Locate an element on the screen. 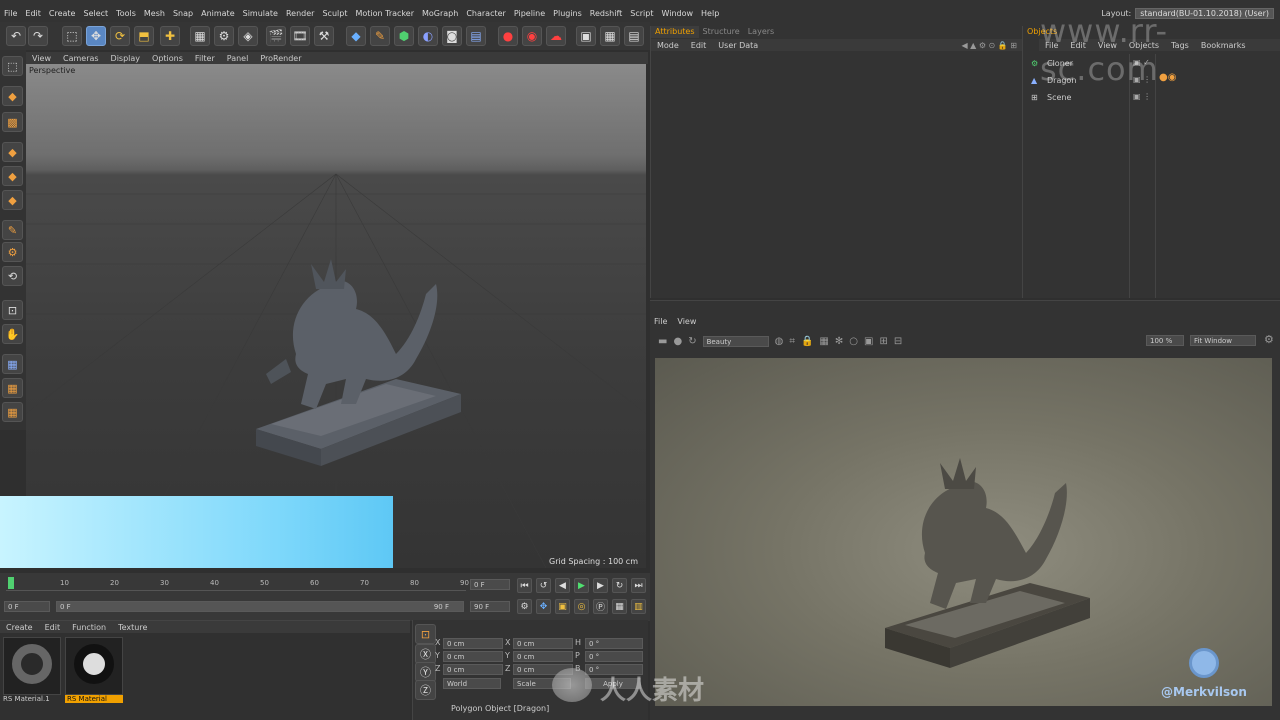 The height and width of the screenshot is (720, 1280). undo-icon: ↶ is located at coordinates (16, 36).